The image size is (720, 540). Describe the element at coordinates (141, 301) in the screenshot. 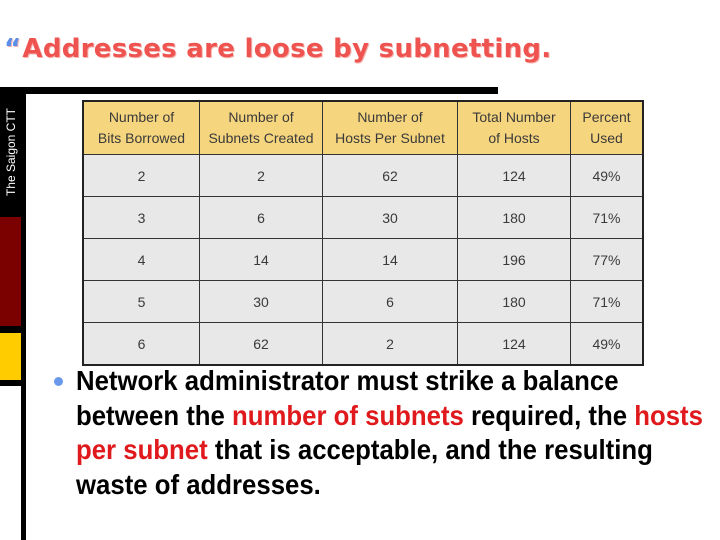

I see `cell-bits-borrowed: 5` at that location.